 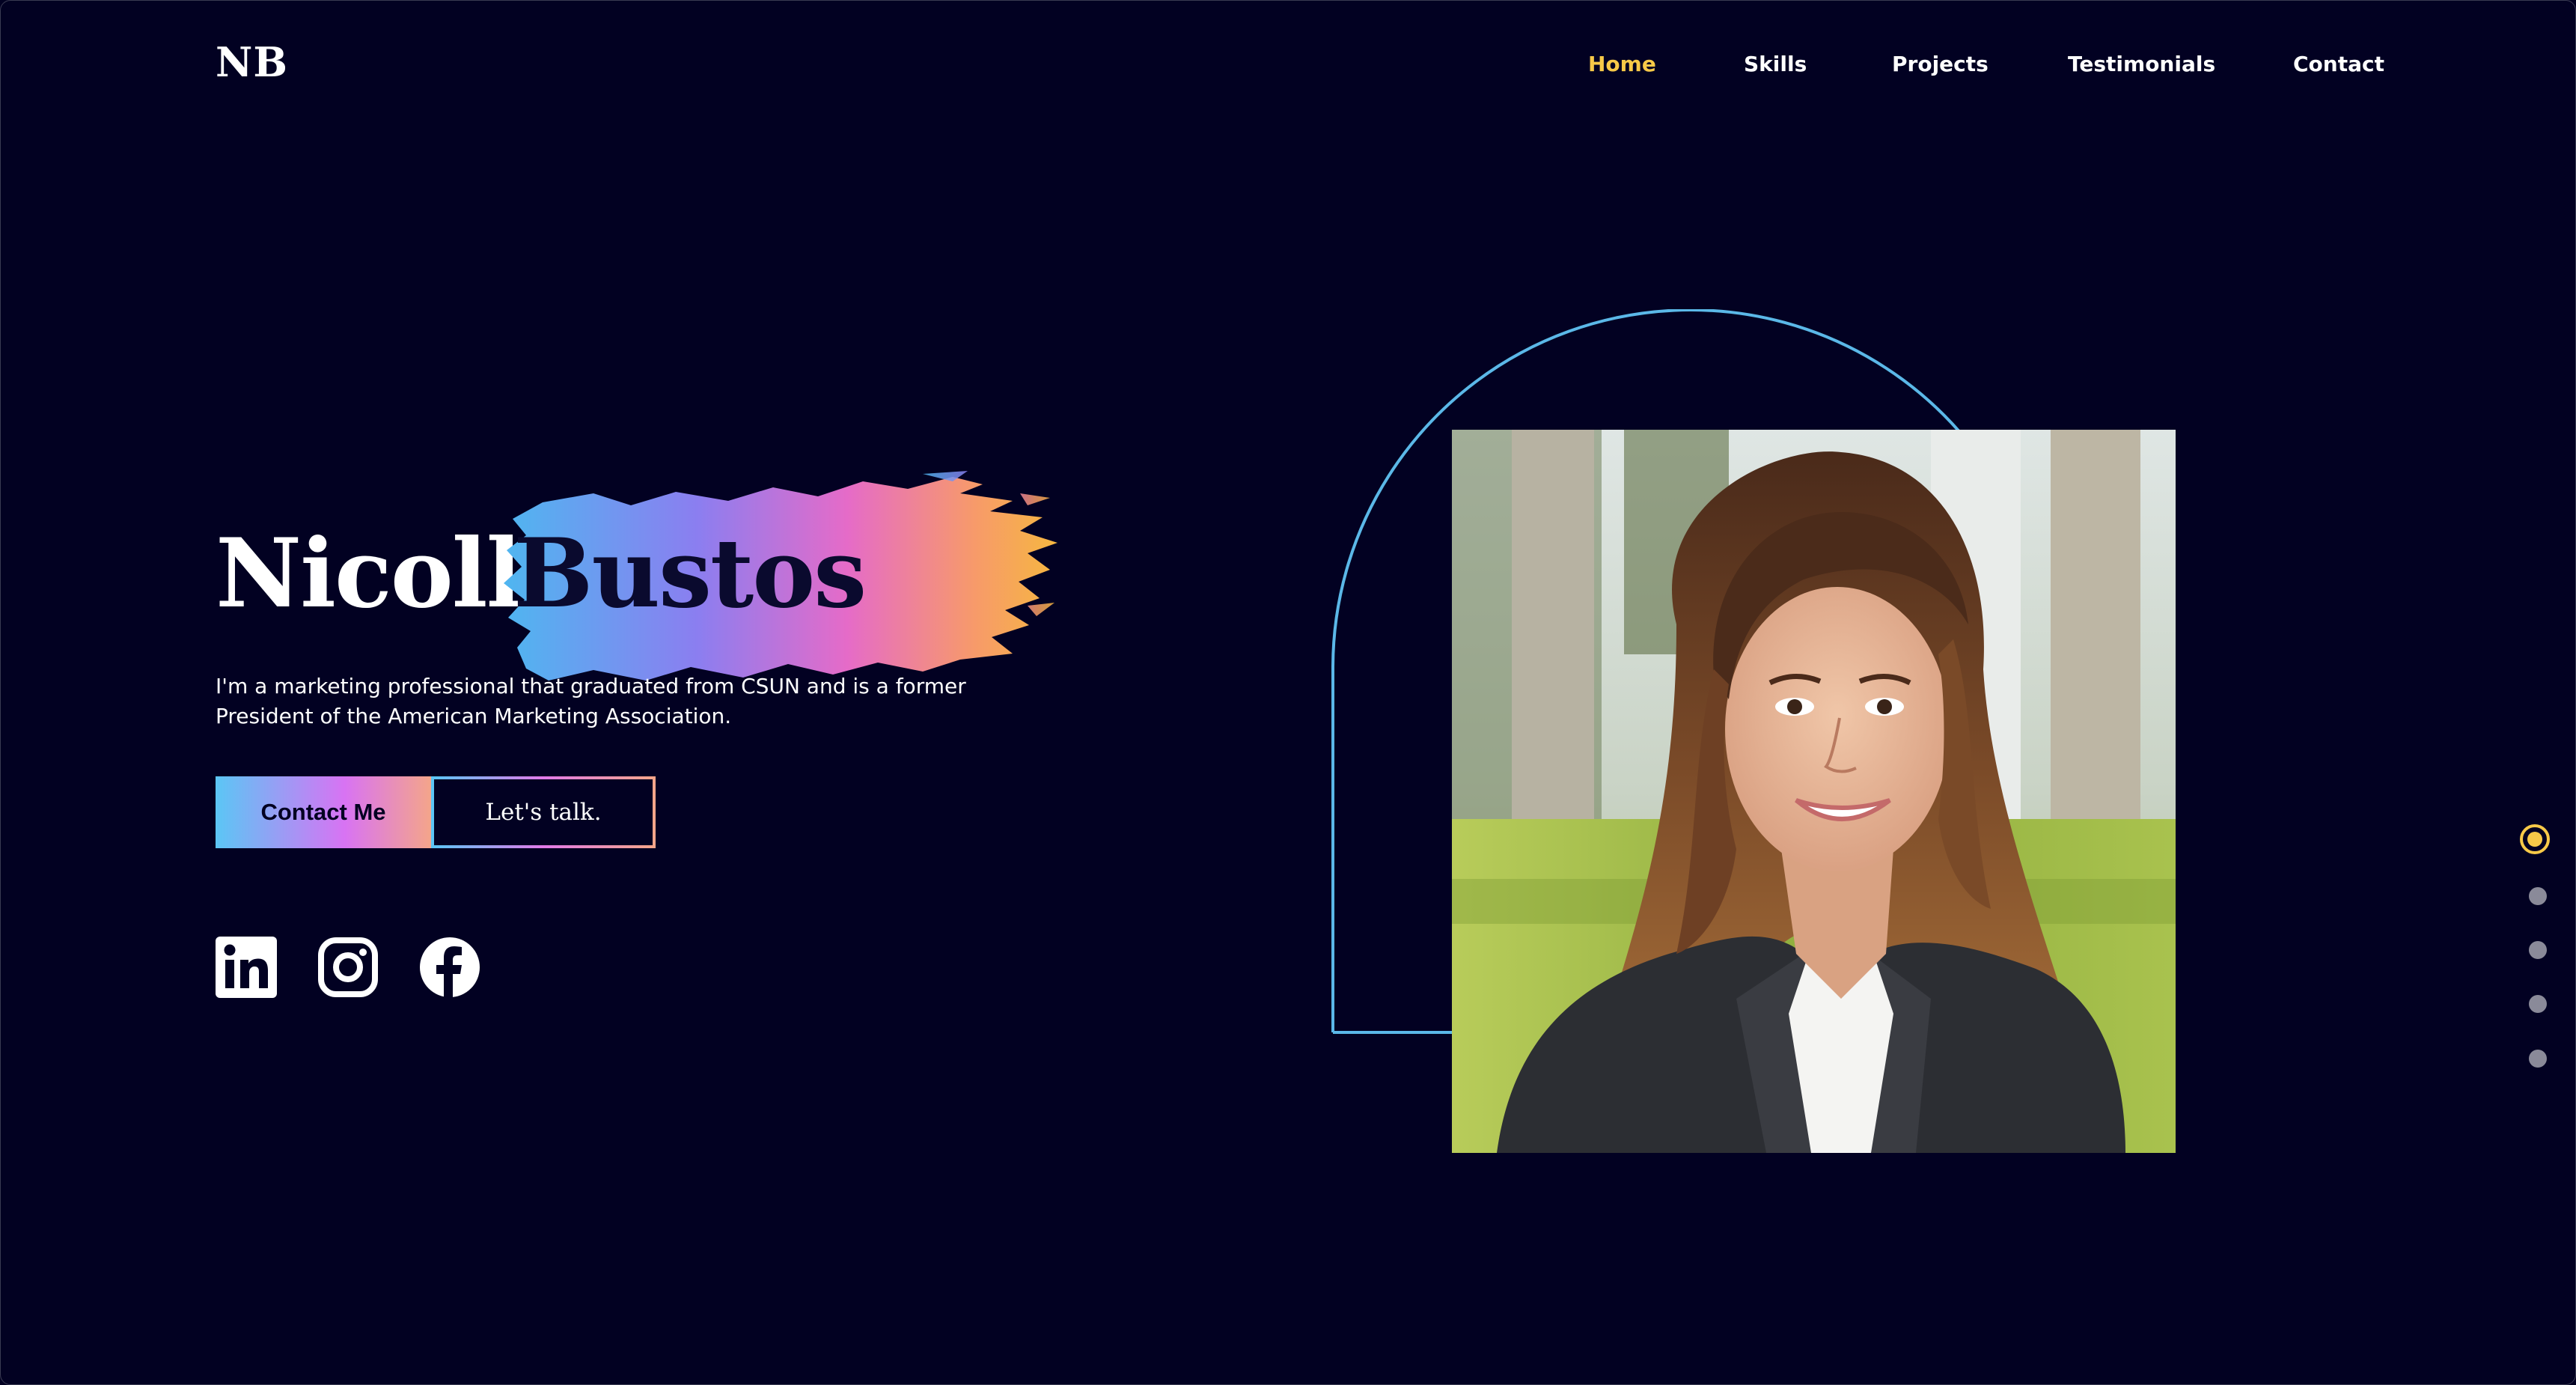 I want to click on instagram-icon, so click(x=348, y=967).